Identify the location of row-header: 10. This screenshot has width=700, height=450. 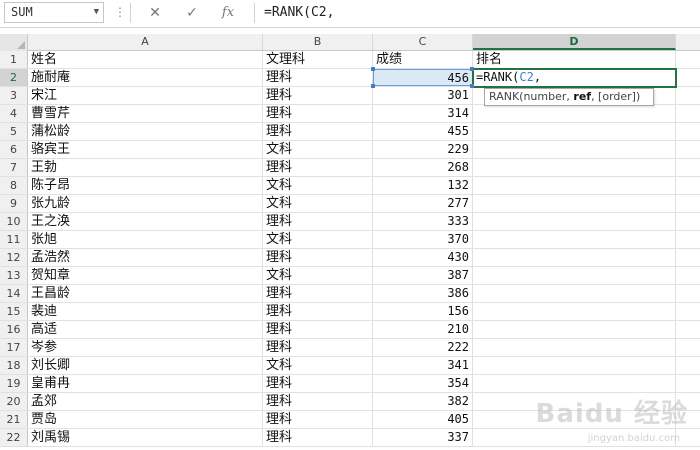
(14, 221).